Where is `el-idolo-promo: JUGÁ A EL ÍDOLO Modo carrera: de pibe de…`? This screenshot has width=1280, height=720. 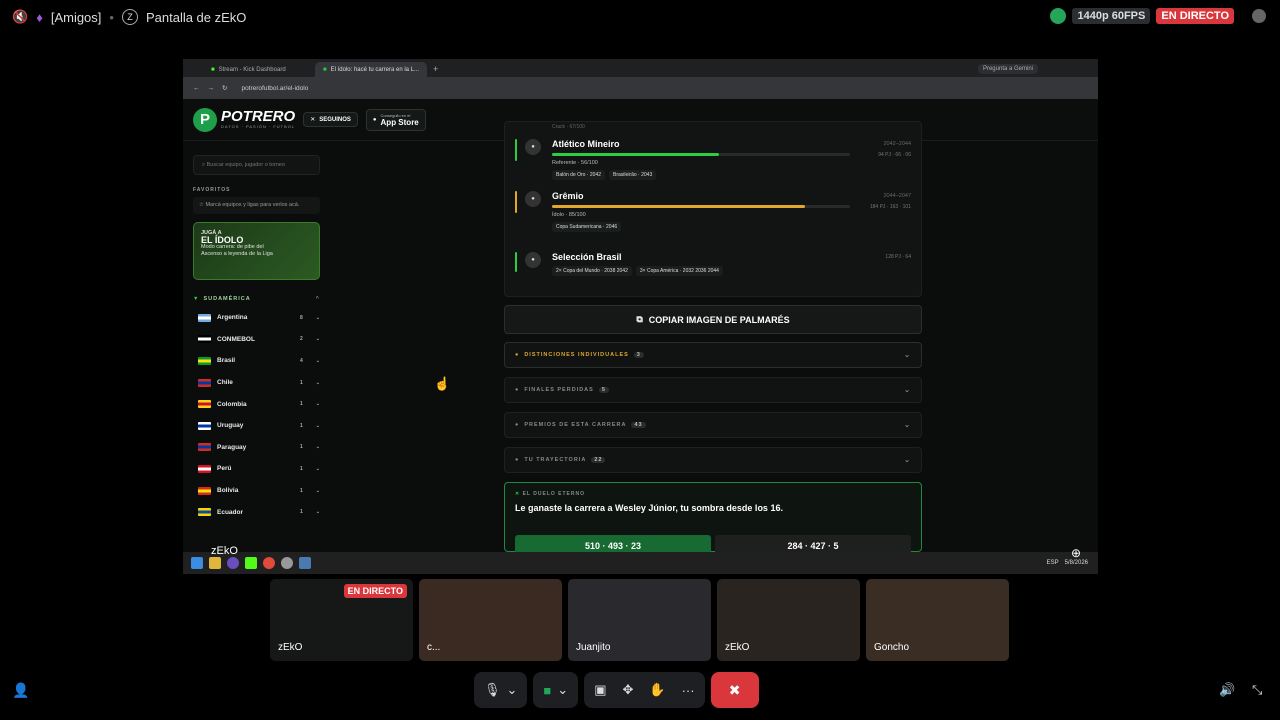
el-idolo-promo: JUGÁ A EL ÍDOLO Modo carrera: de pibe de… is located at coordinates (256, 251).